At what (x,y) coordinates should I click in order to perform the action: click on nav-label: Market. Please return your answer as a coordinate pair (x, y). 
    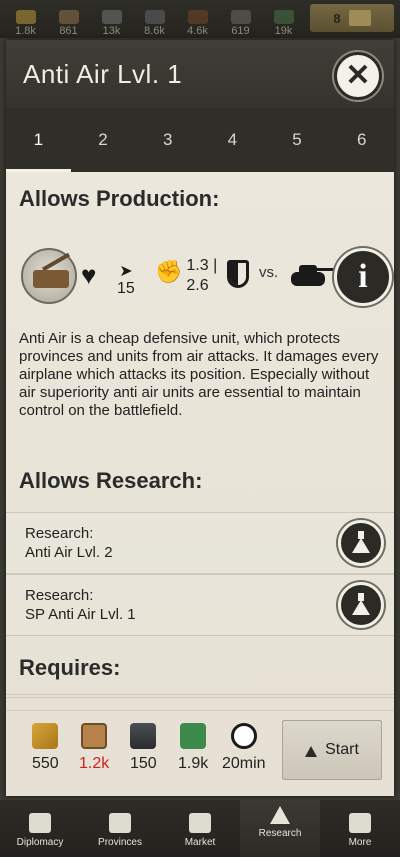
    Looking at the image, I should click on (200, 842).